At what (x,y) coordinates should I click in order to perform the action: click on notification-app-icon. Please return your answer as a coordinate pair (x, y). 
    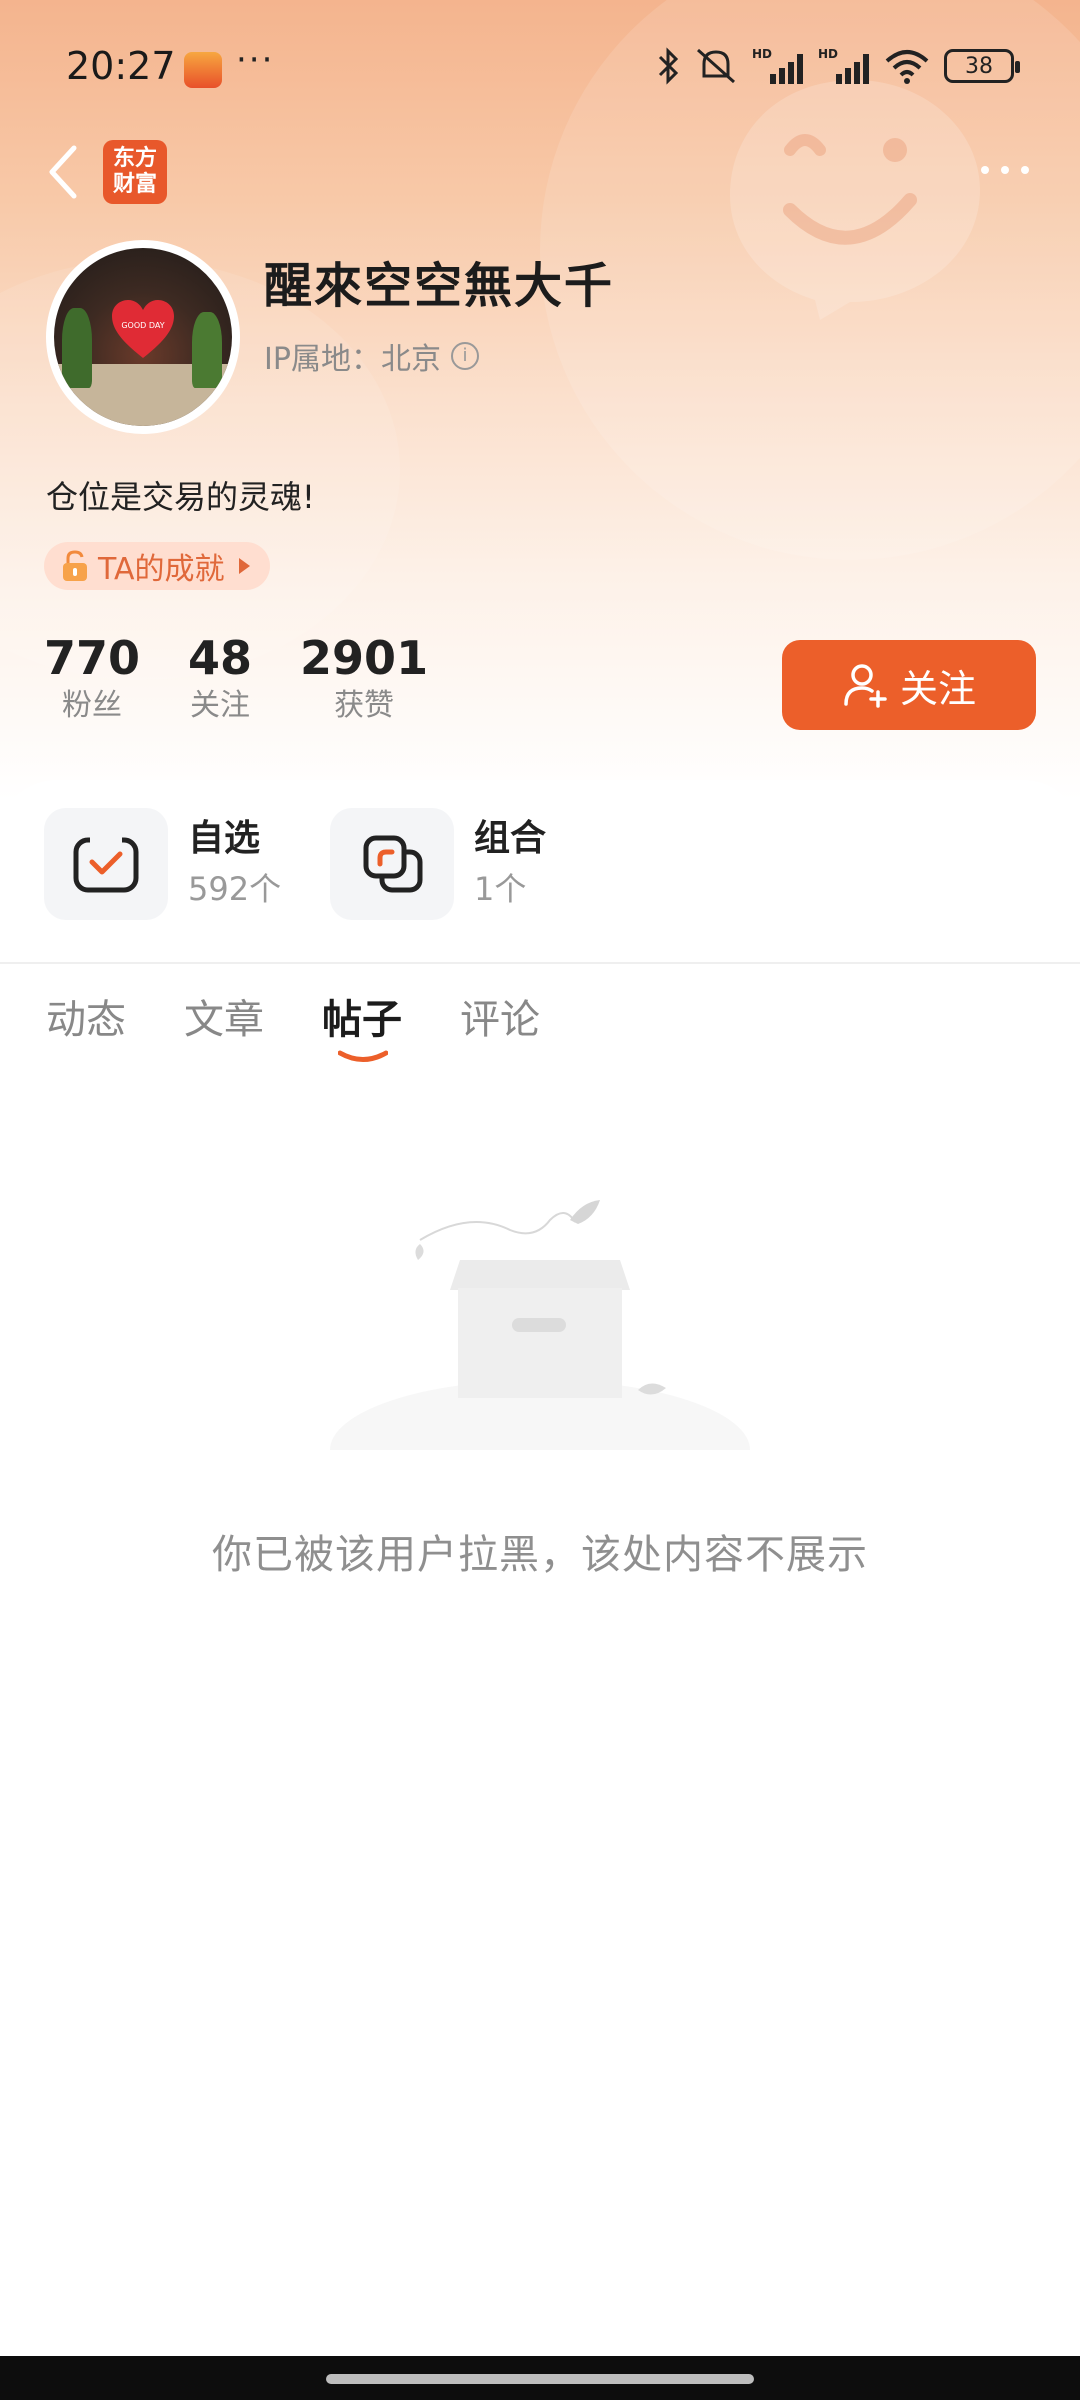
    Looking at the image, I should click on (203, 70).